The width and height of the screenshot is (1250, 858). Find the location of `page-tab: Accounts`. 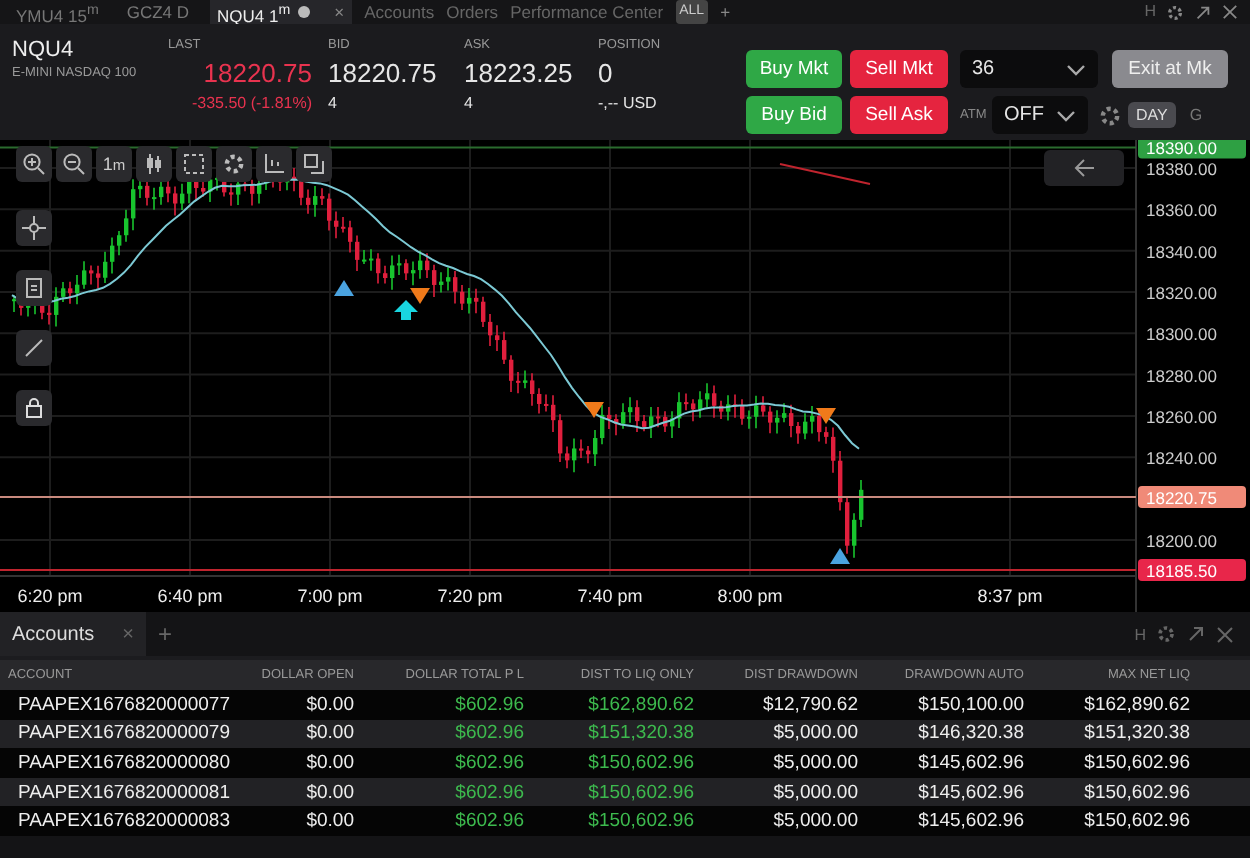

page-tab: Accounts is located at coordinates (399, 12).